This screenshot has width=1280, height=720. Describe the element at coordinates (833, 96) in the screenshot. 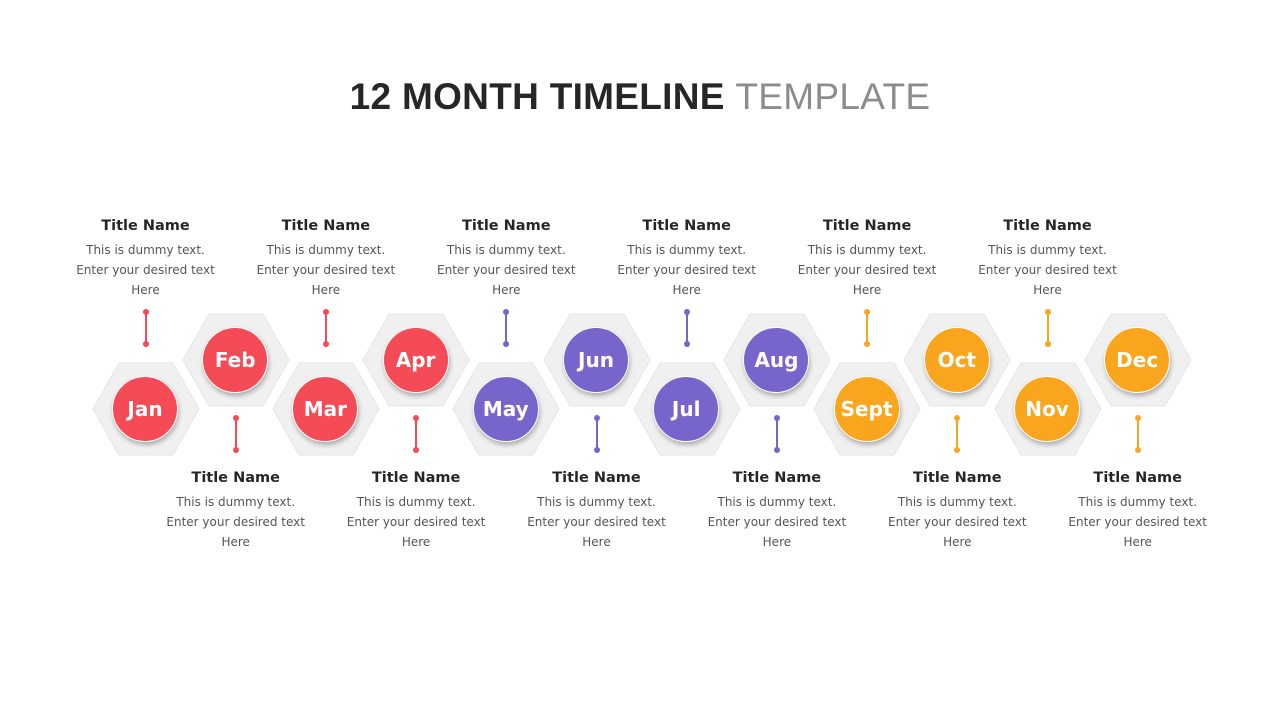

I see `title-light: TEMPLATE` at that location.